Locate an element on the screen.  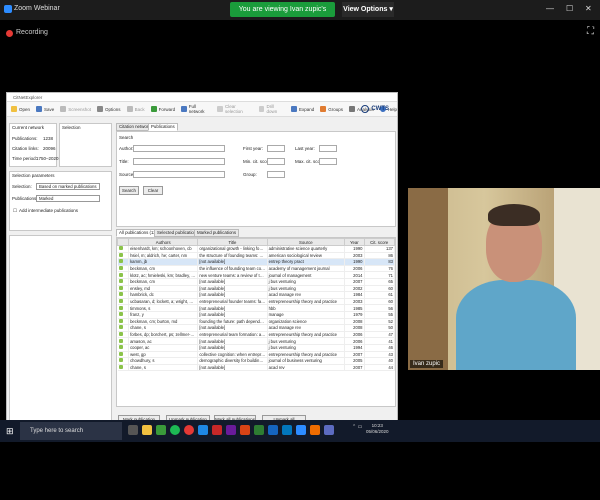
view-options-button: View Options ▾ is located at coordinates (368, 9).